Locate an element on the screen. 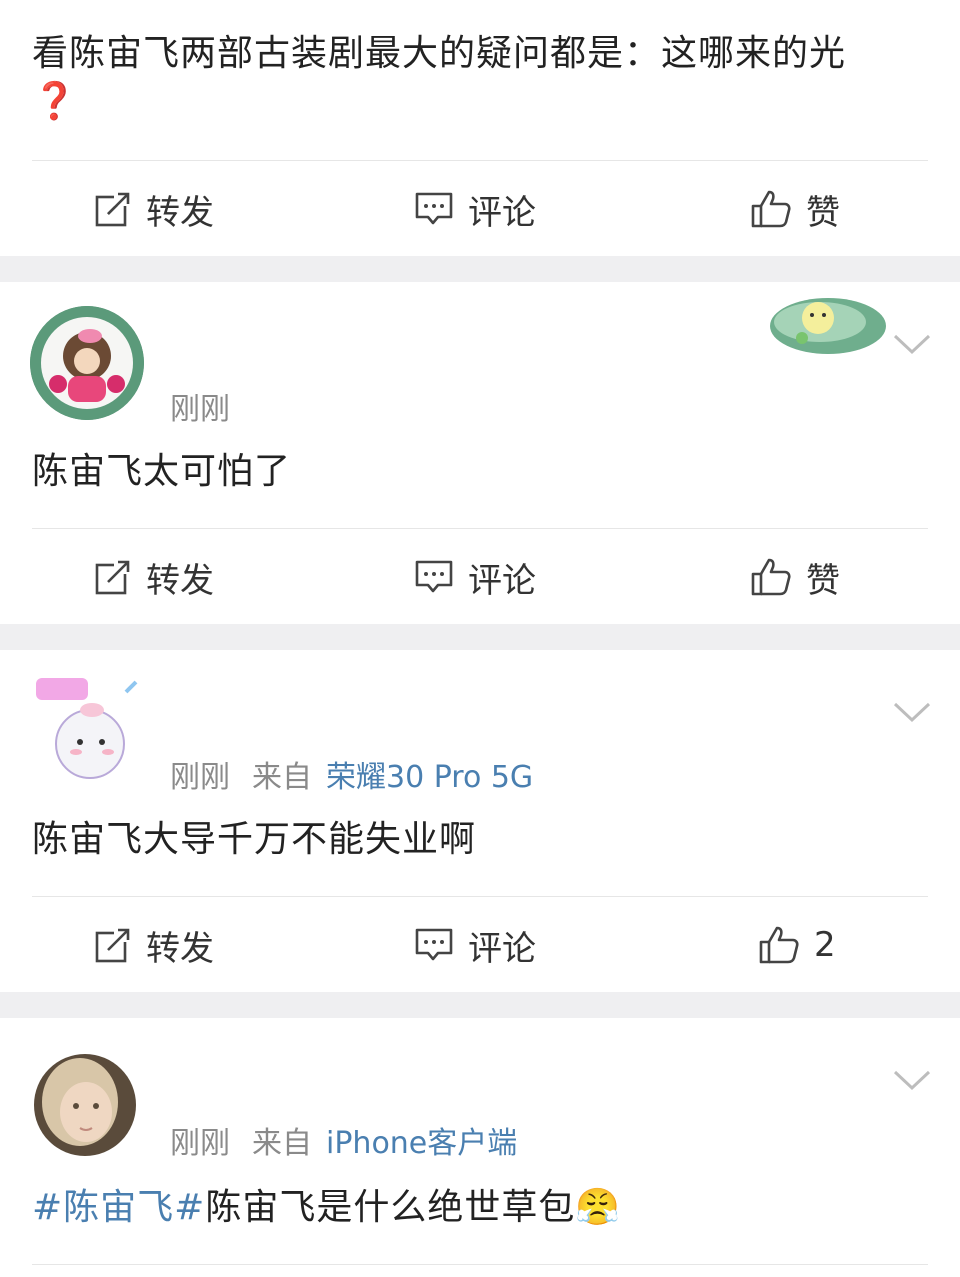 This screenshot has height=1277, width=960. post-source: 来自 iPhone客户端 is located at coordinates (384, 1140).